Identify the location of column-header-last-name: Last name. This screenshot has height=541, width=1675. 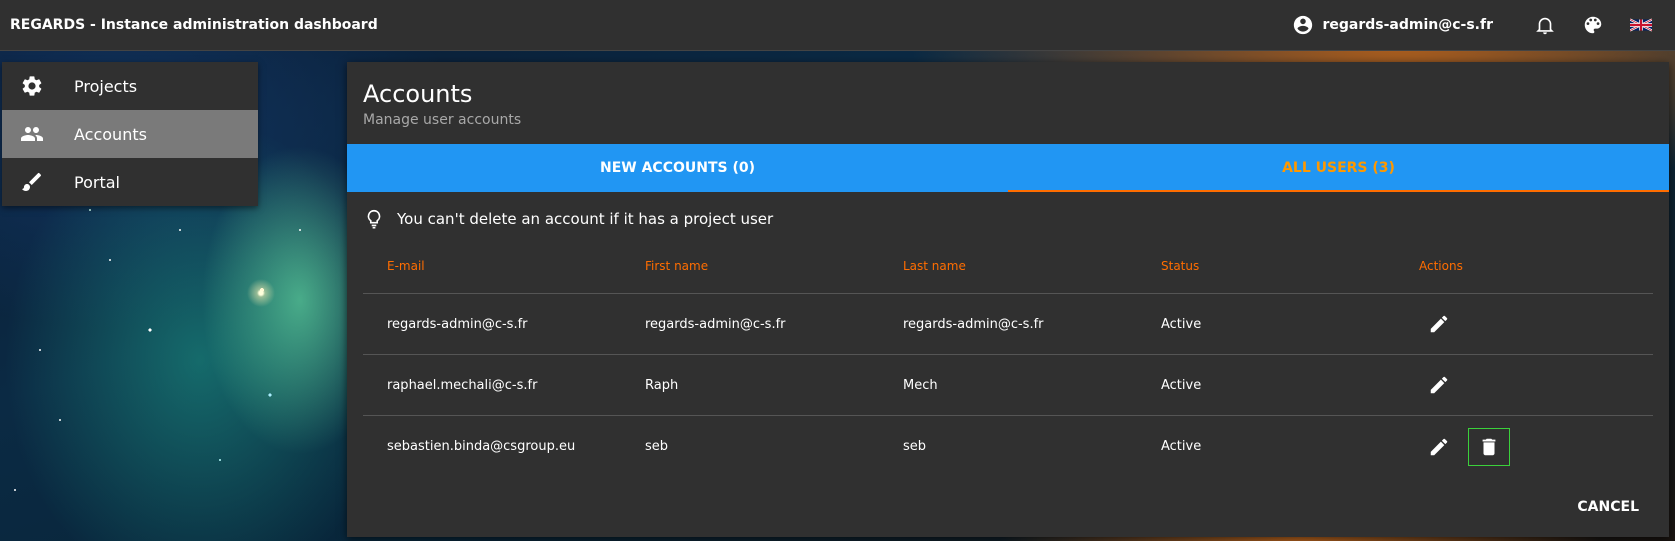
(1008, 266).